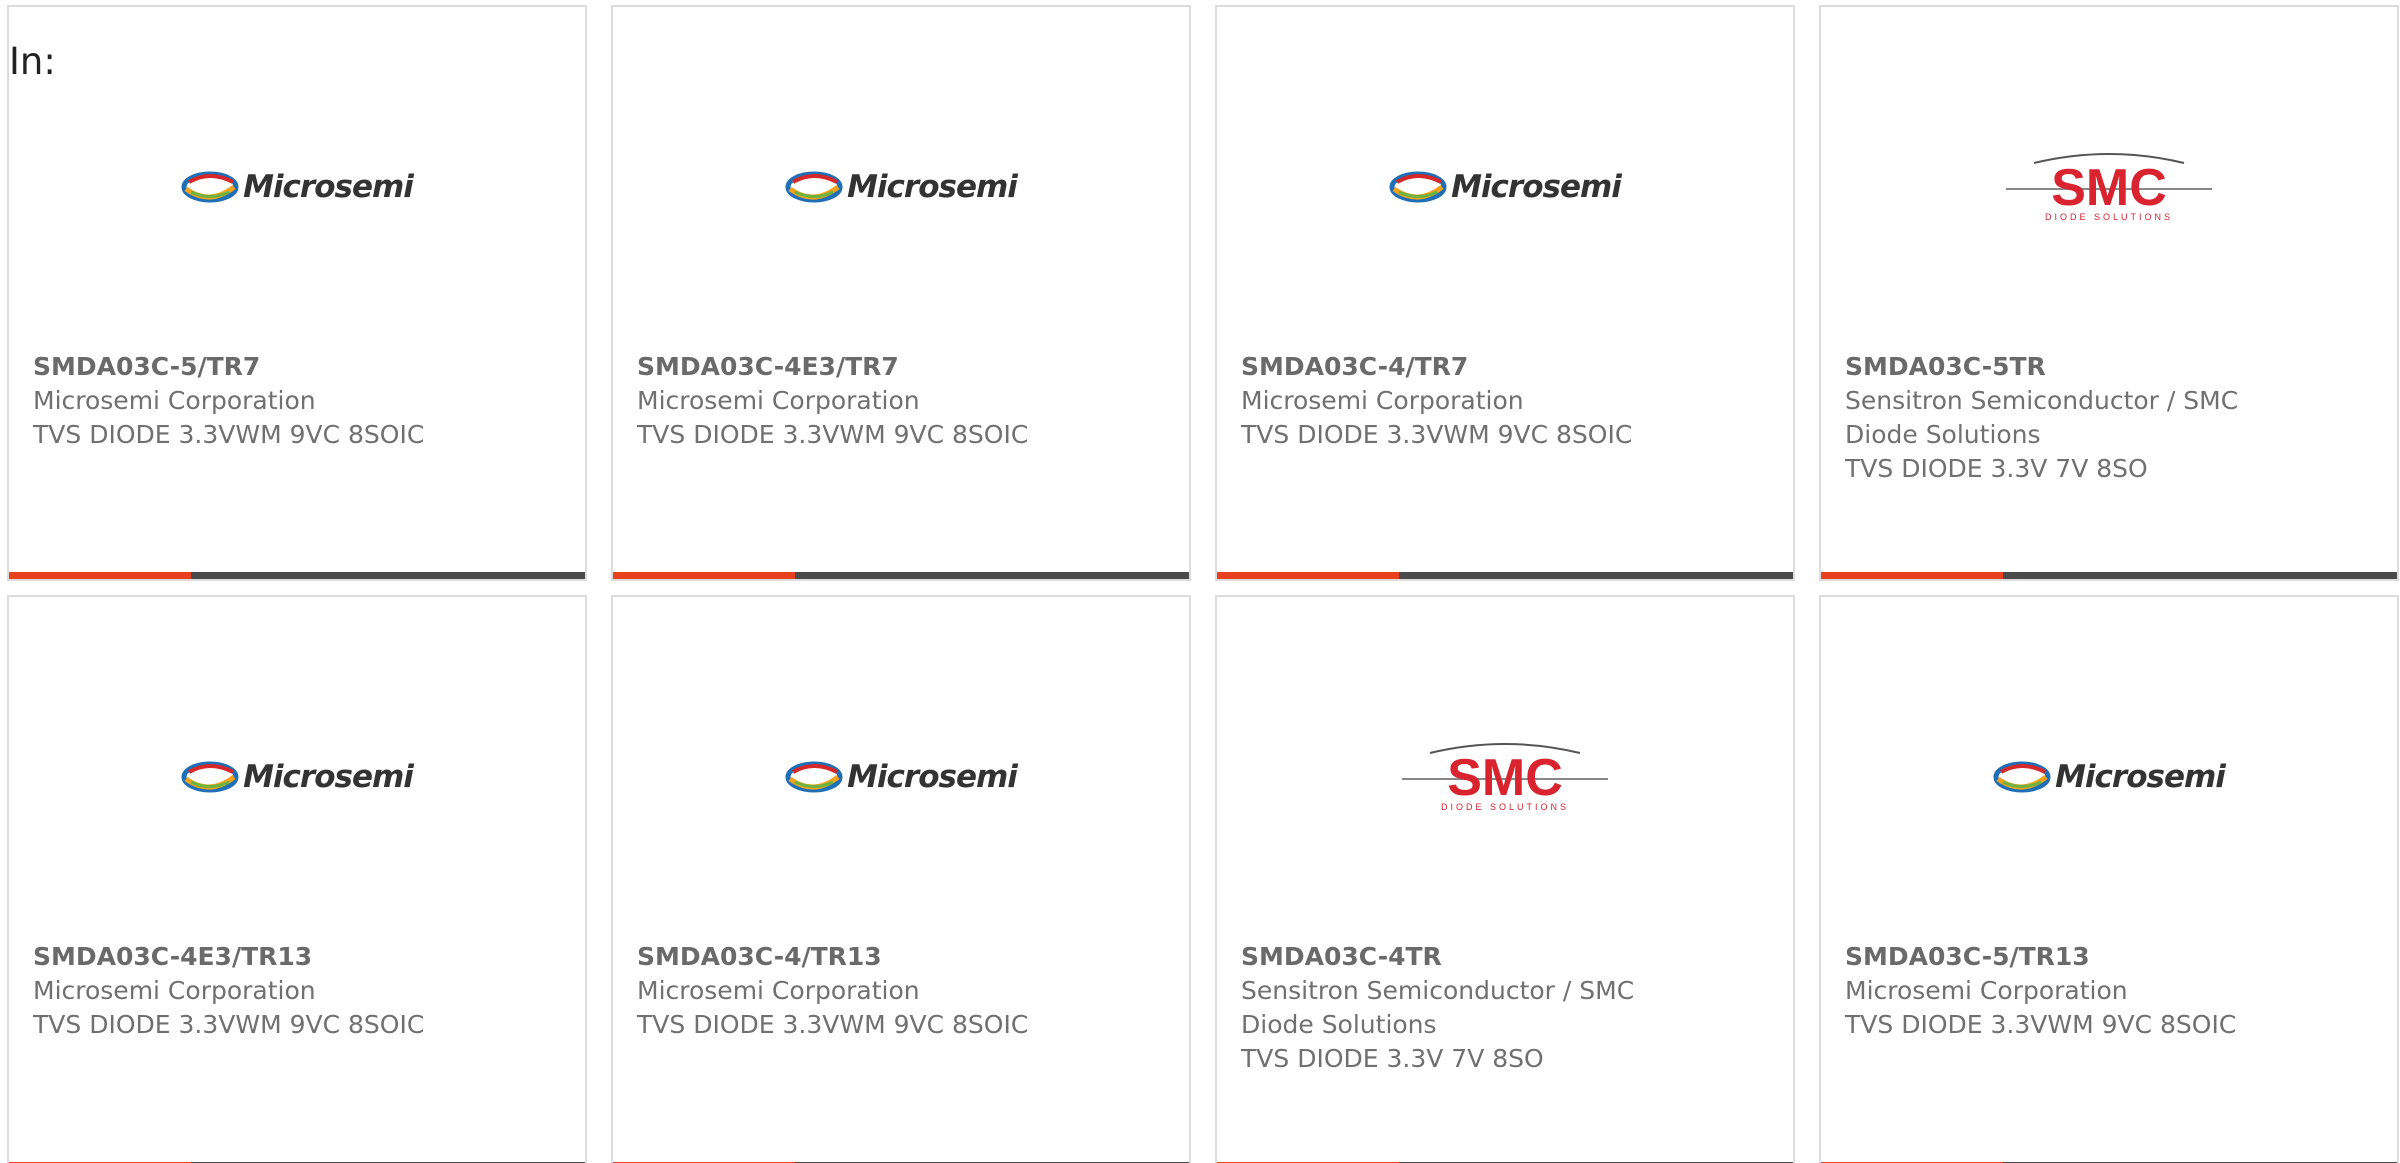 Image resolution: width=2400 pixels, height=1163 pixels. Describe the element at coordinates (1501, 957) in the screenshot. I see `part-number: SMDA03C-4TR` at that location.